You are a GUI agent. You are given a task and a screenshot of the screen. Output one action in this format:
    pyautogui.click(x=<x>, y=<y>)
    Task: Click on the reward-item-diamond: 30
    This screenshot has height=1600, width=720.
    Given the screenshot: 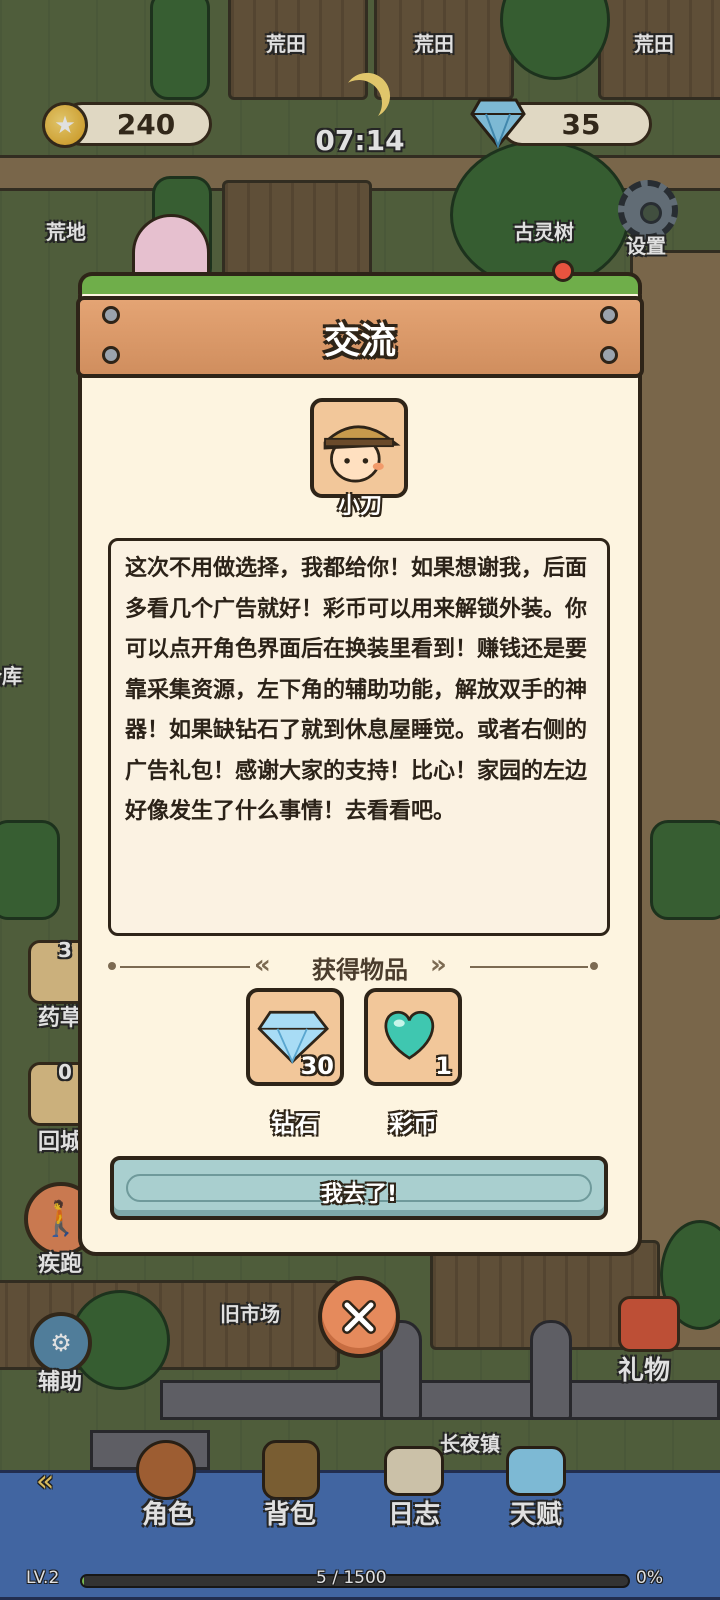 What is the action you would take?
    pyautogui.click(x=295, y=1037)
    